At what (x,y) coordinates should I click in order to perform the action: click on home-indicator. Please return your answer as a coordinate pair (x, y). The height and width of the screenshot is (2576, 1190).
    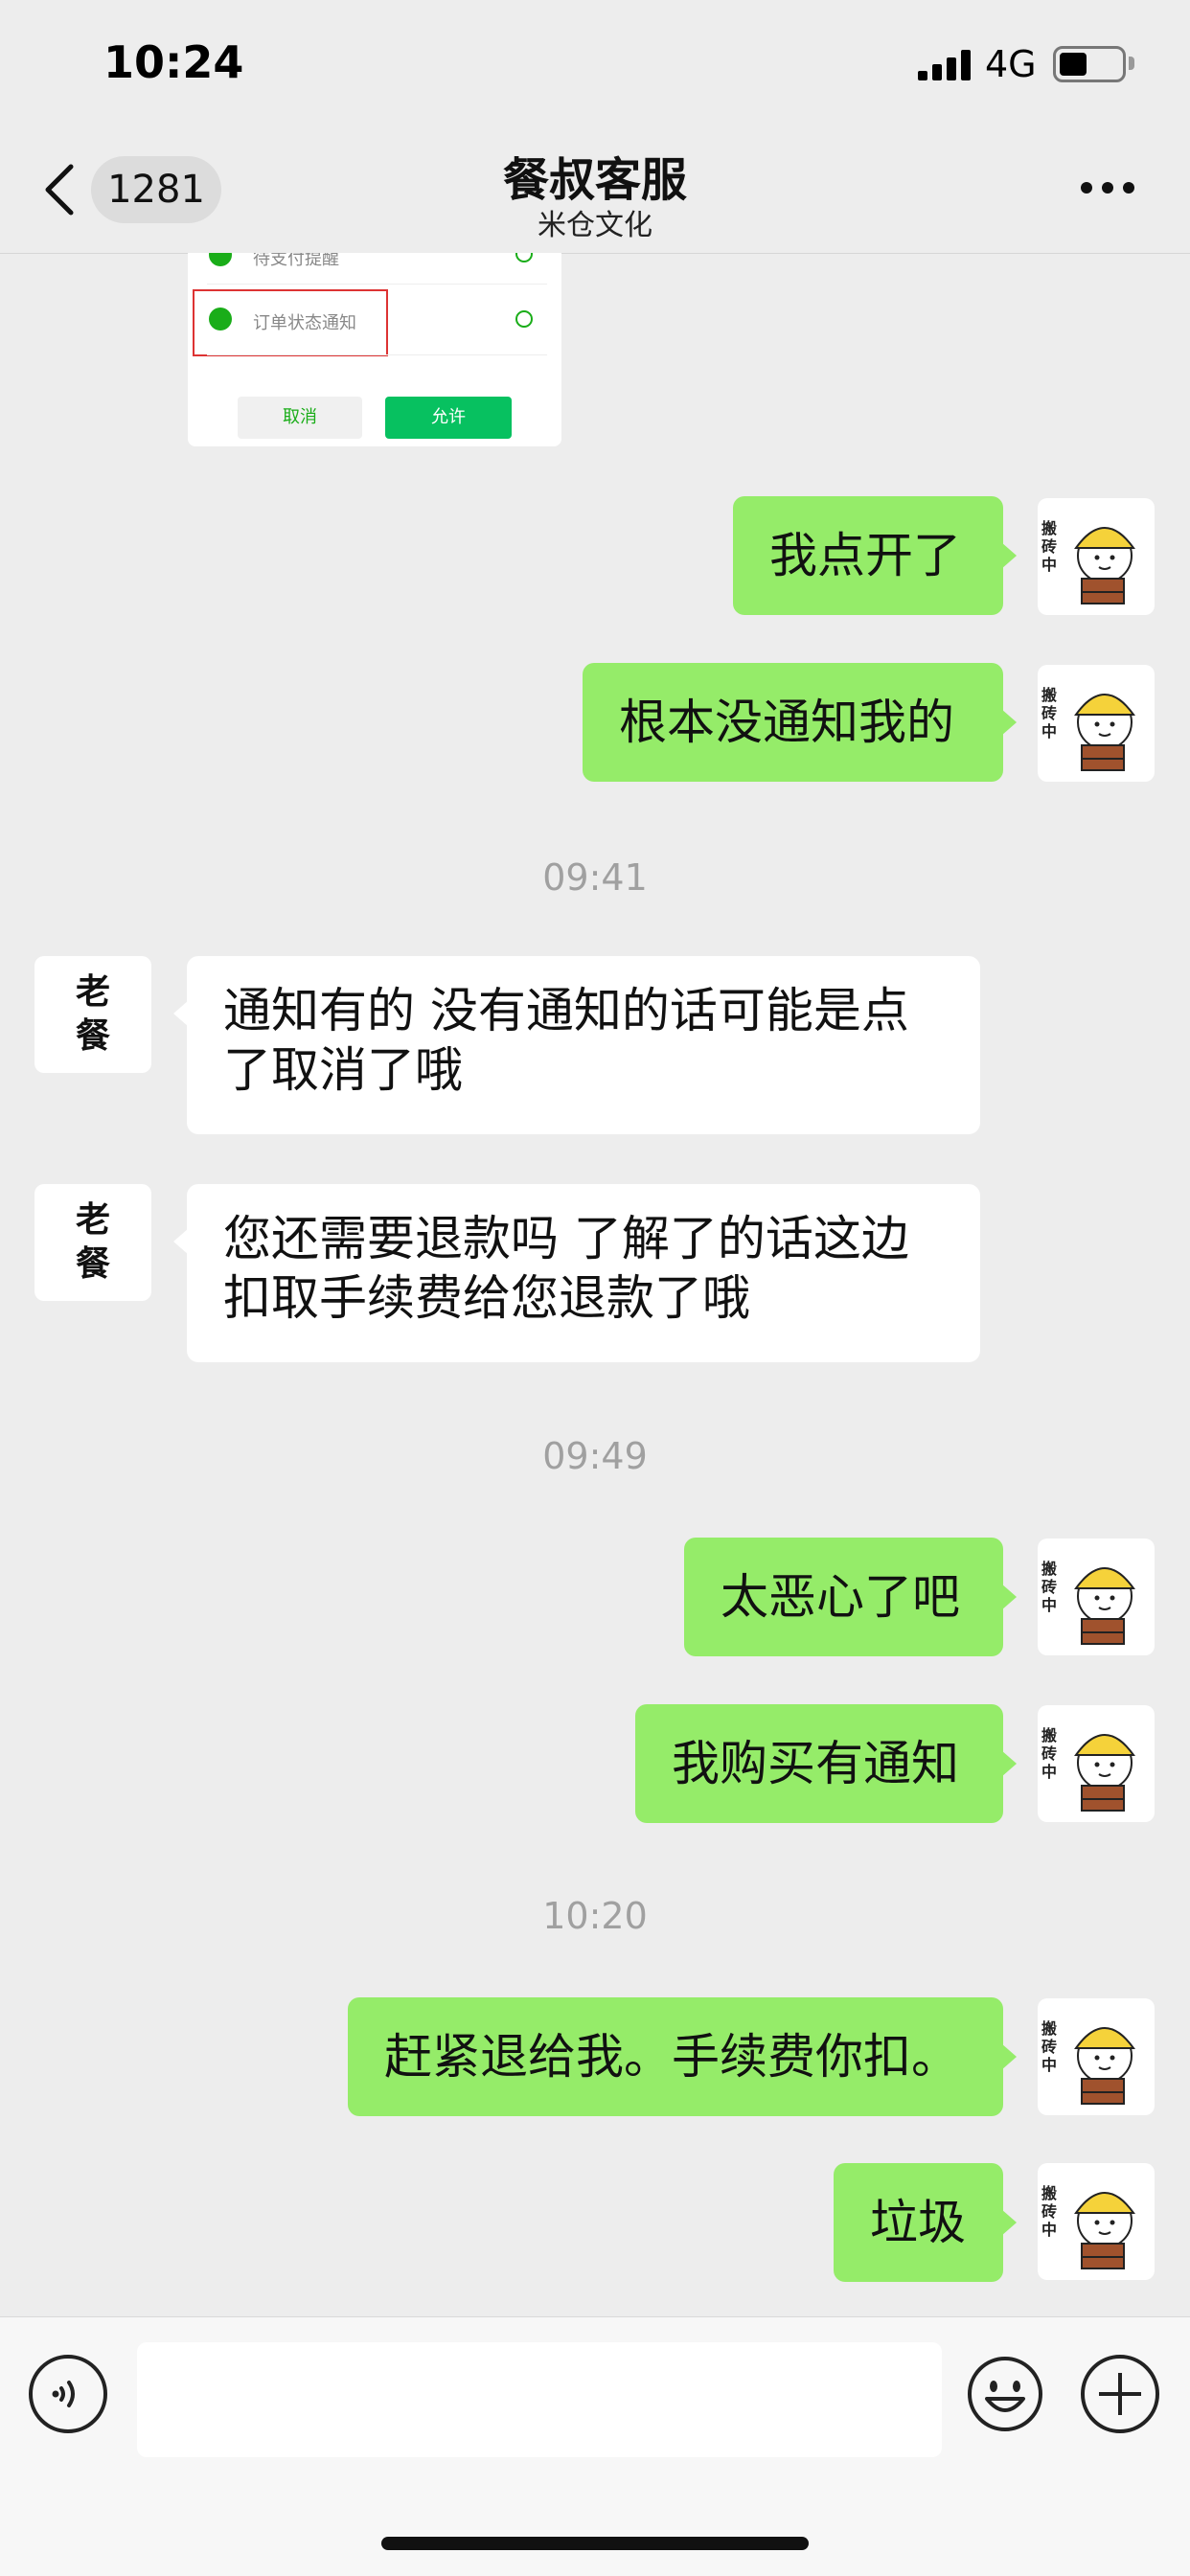
    Looking at the image, I should click on (595, 2543).